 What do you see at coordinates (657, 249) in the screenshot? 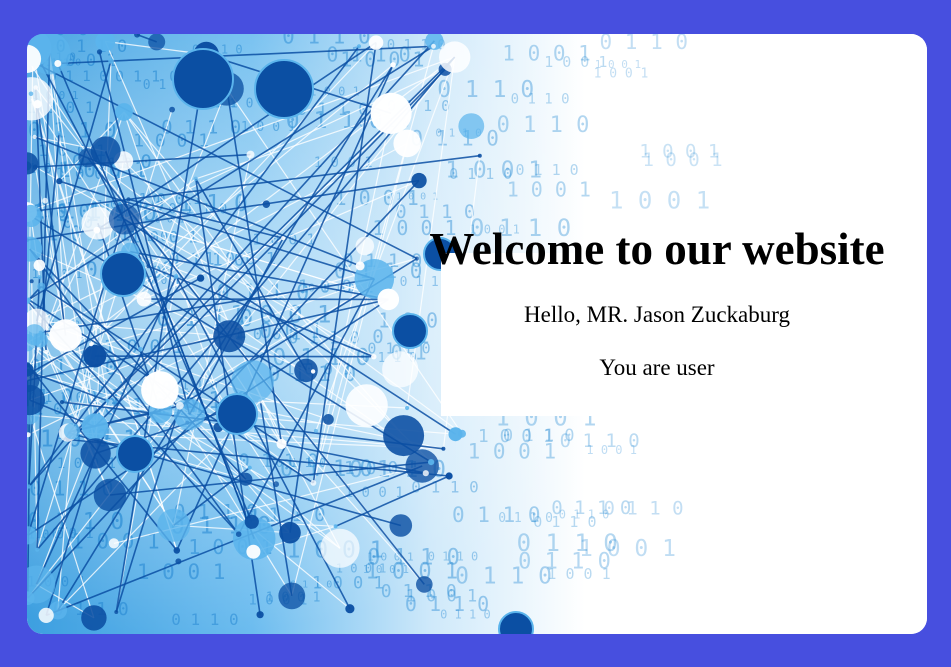
I see `page-title: Welcome to our website` at bounding box center [657, 249].